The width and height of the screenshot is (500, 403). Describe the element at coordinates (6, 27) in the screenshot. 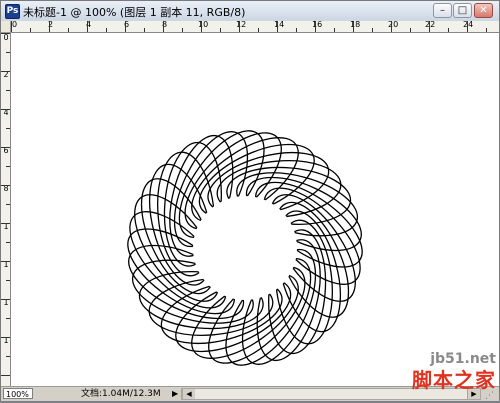

I see `ruler-origin` at that location.